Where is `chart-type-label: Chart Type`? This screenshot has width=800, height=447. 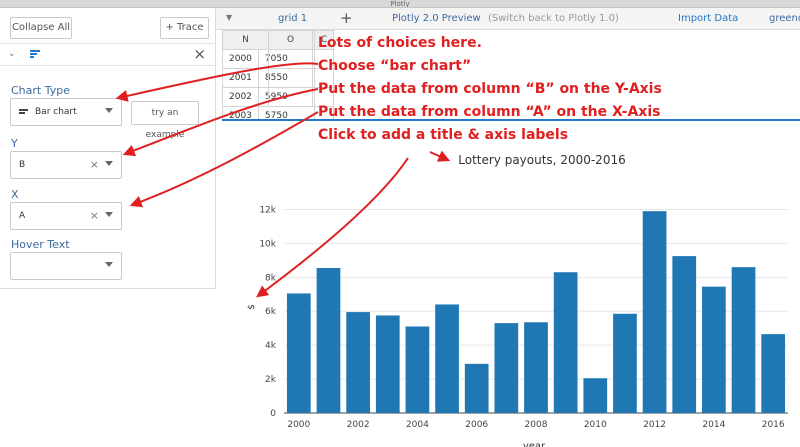 chart-type-label: Chart Type is located at coordinates (40, 90).